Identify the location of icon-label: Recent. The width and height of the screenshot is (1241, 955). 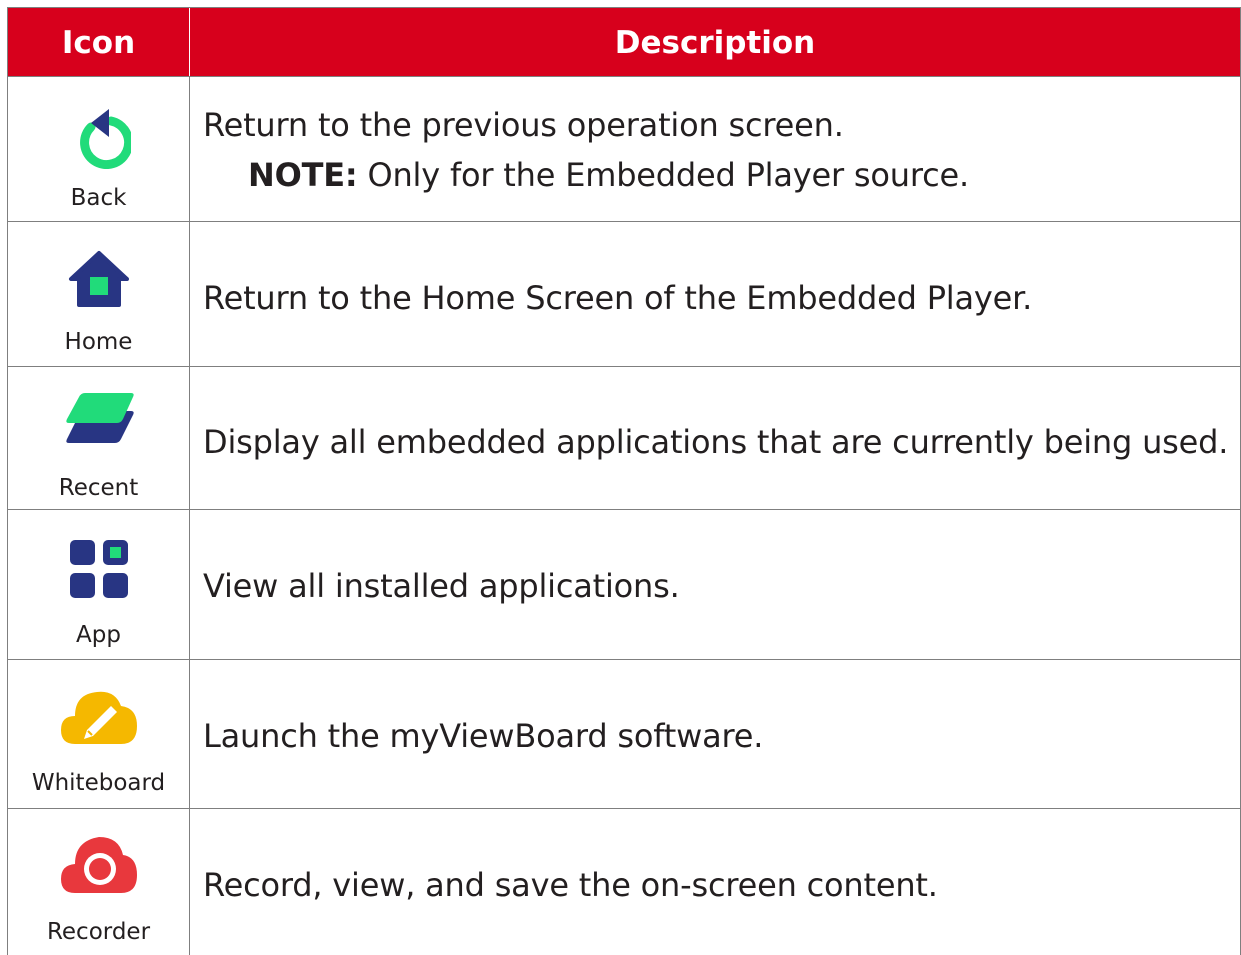
(98, 488).